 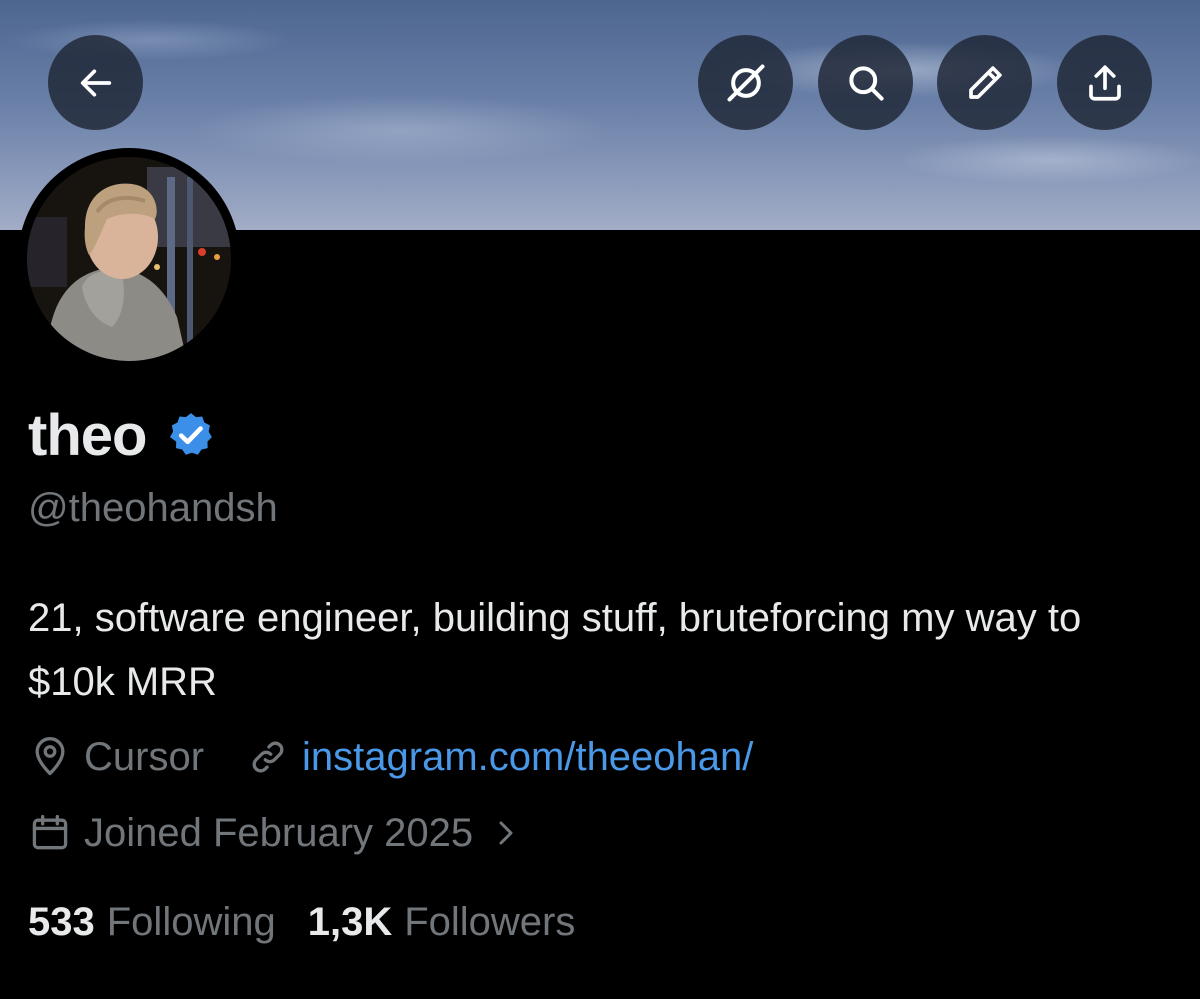 I want to click on joined-item: Joined February 2025, so click(x=280, y=833).